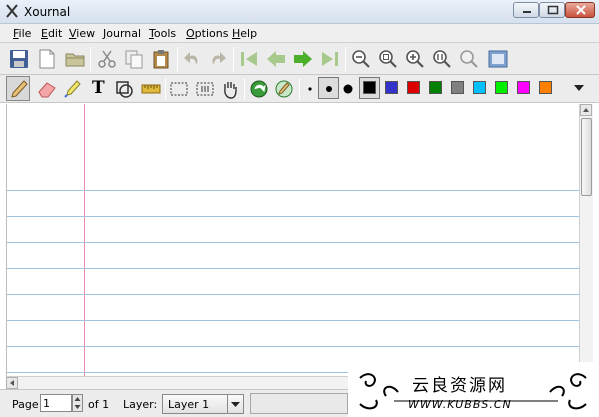 The image size is (599, 417). What do you see at coordinates (249, 59) in the screenshot?
I see `first-page-icon` at bounding box center [249, 59].